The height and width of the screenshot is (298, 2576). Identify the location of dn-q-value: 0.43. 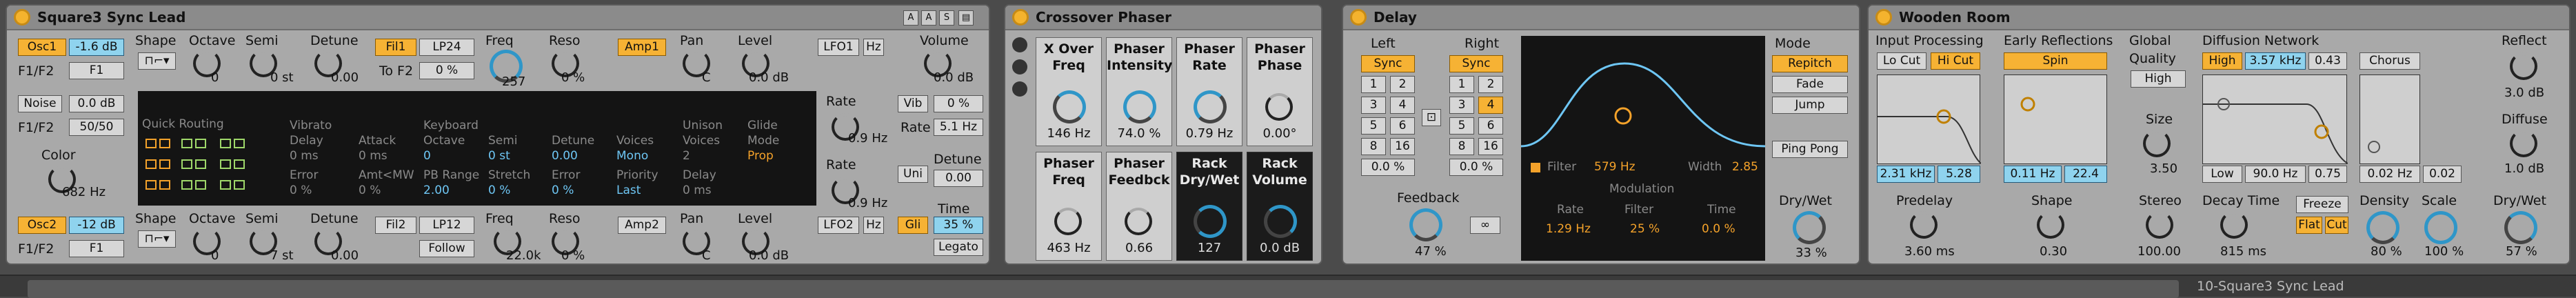
(2327, 61).